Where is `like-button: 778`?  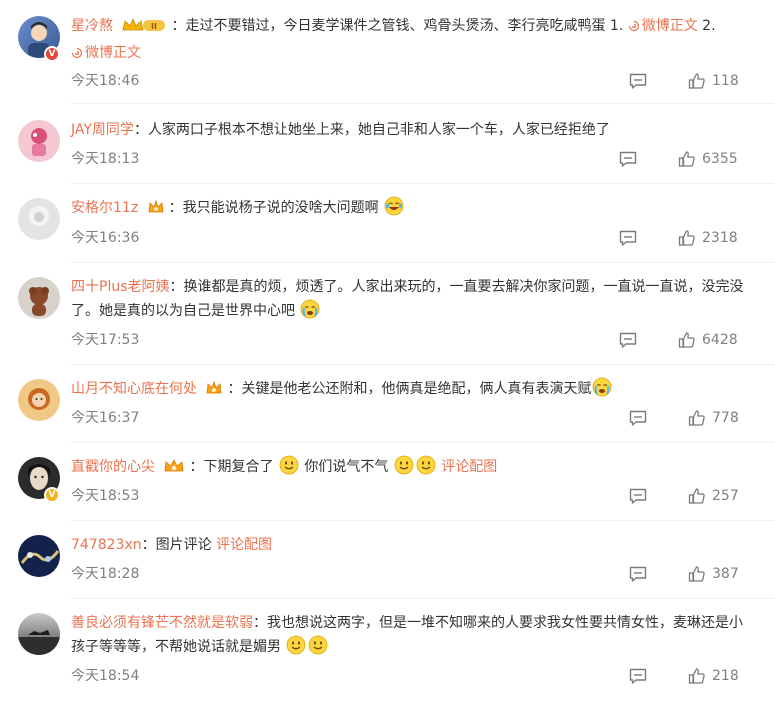
like-button: 778 is located at coordinates (713, 418).